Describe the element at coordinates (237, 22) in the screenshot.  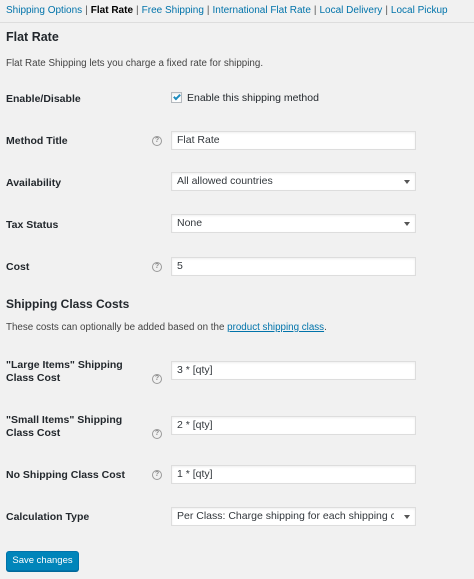
I see `subnav-divider` at that location.